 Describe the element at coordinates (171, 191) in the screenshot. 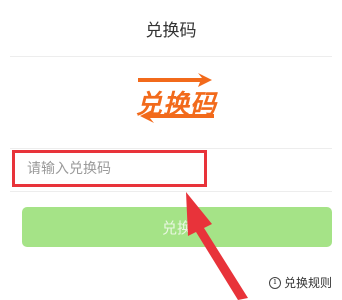

I see `input-bottom-divider` at that location.